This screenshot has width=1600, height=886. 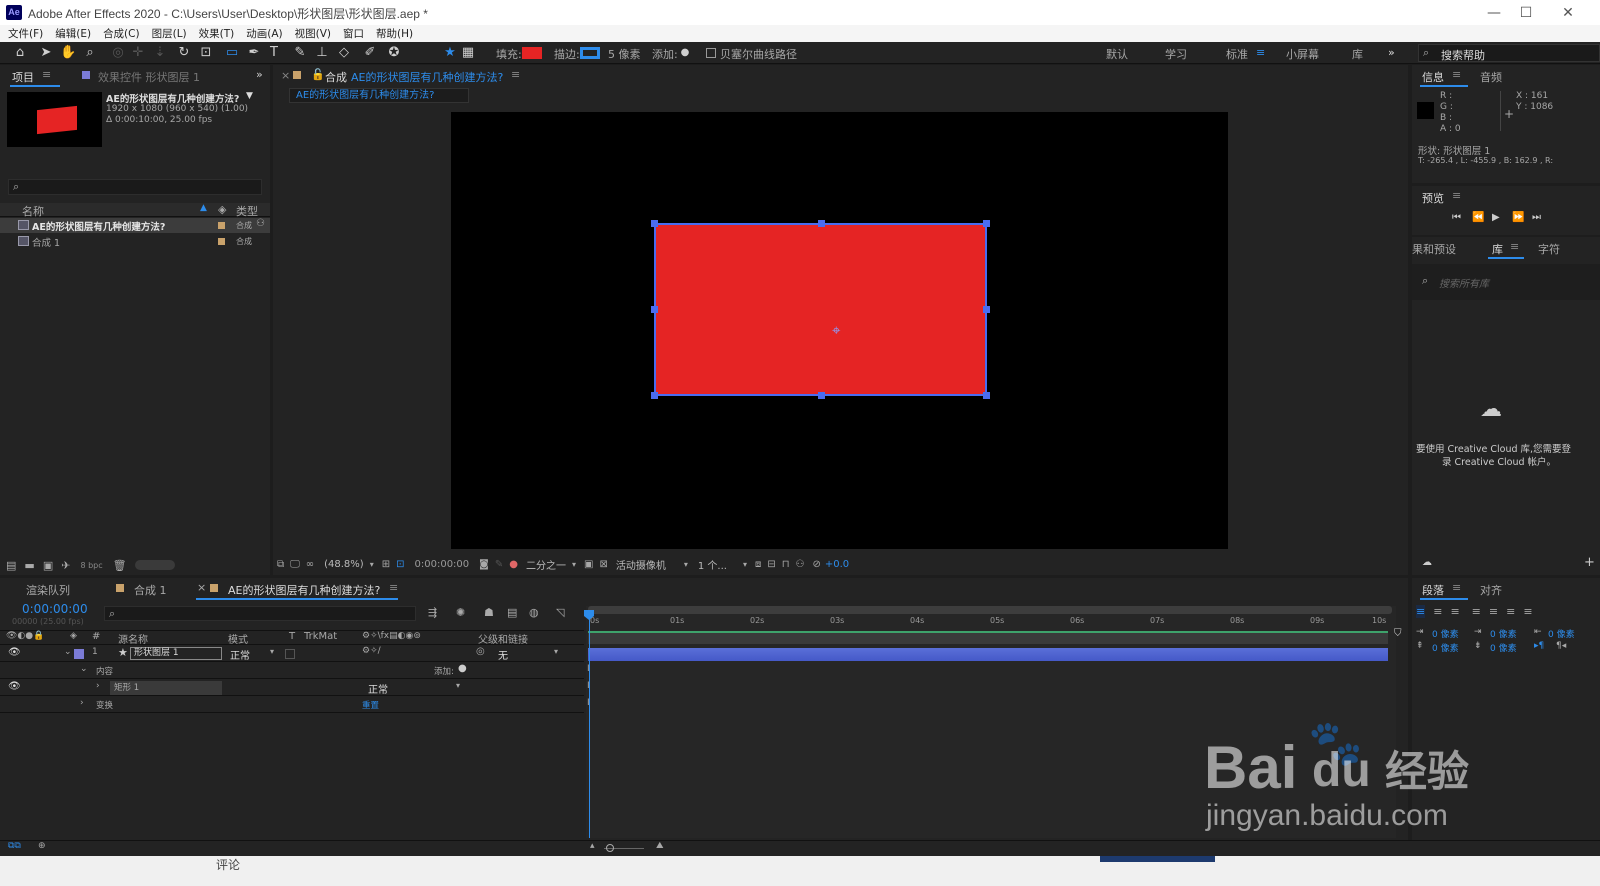 What do you see at coordinates (1456, 217) in the screenshot?
I see `first-frame-icon: ⏮` at bounding box center [1456, 217].